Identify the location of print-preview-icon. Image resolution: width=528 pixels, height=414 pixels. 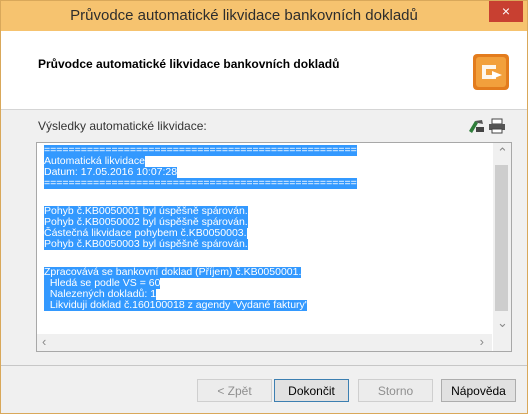
(476, 126).